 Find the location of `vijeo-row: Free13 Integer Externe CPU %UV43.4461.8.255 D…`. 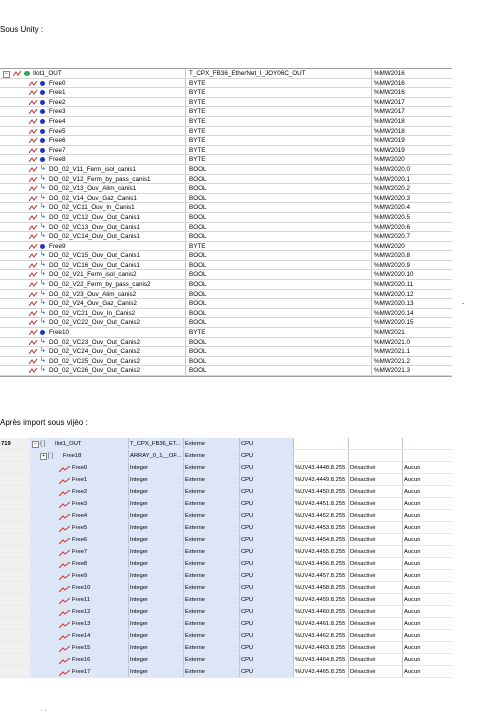

vijeo-row: Free13 Integer Externe CPU %UV43.4461.8.255 D… is located at coordinates (226, 624).